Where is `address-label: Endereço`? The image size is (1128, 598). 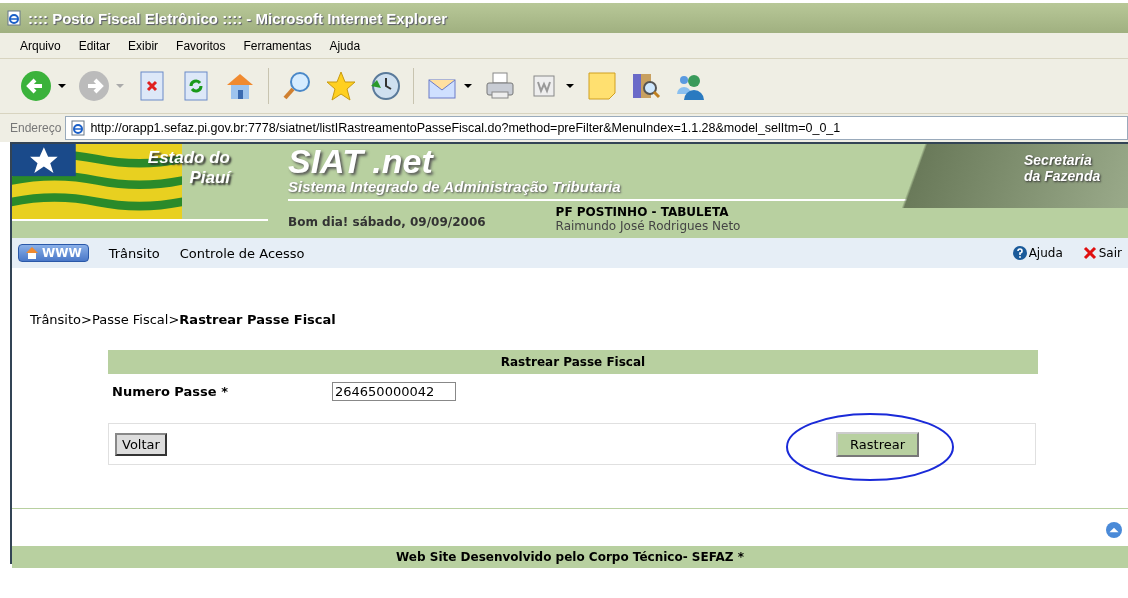
address-label: Endereço is located at coordinates (36, 128).